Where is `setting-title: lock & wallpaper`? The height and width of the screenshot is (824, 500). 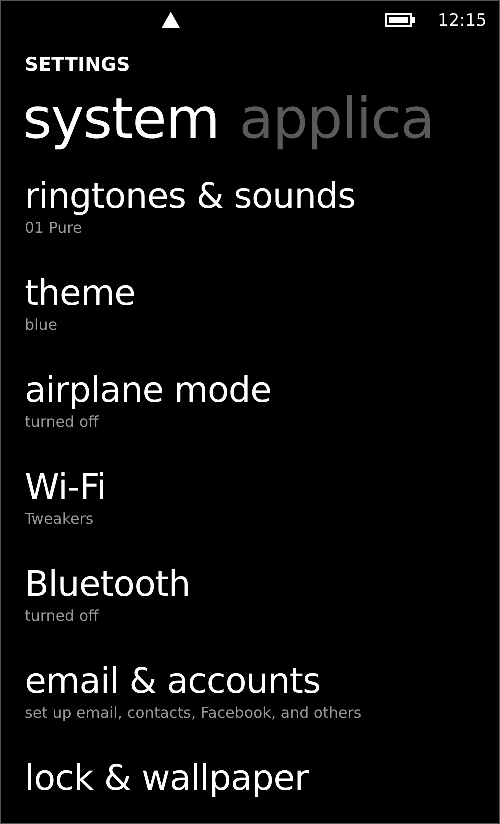
setting-title: lock & wallpaper is located at coordinates (167, 779).